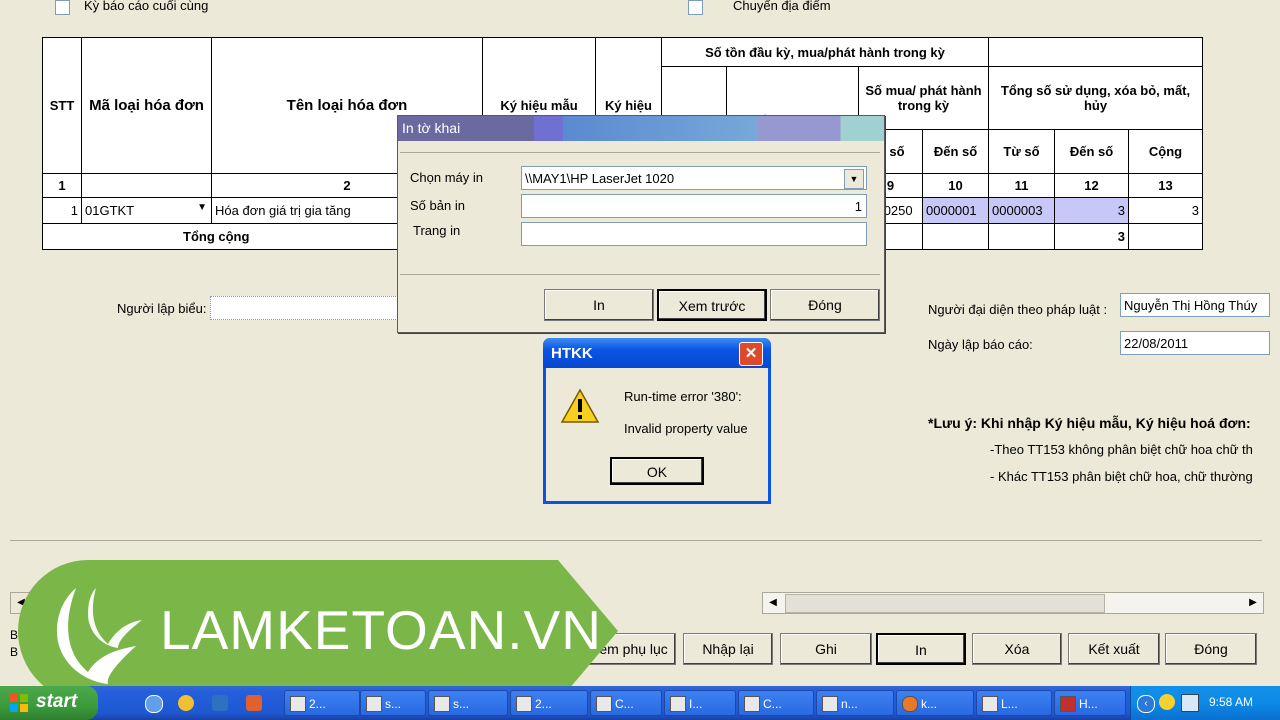  What do you see at coordinates (1018, 309) in the screenshot?
I see `legal-rep-label: Người đại diện theo pháp luật :` at bounding box center [1018, 309].